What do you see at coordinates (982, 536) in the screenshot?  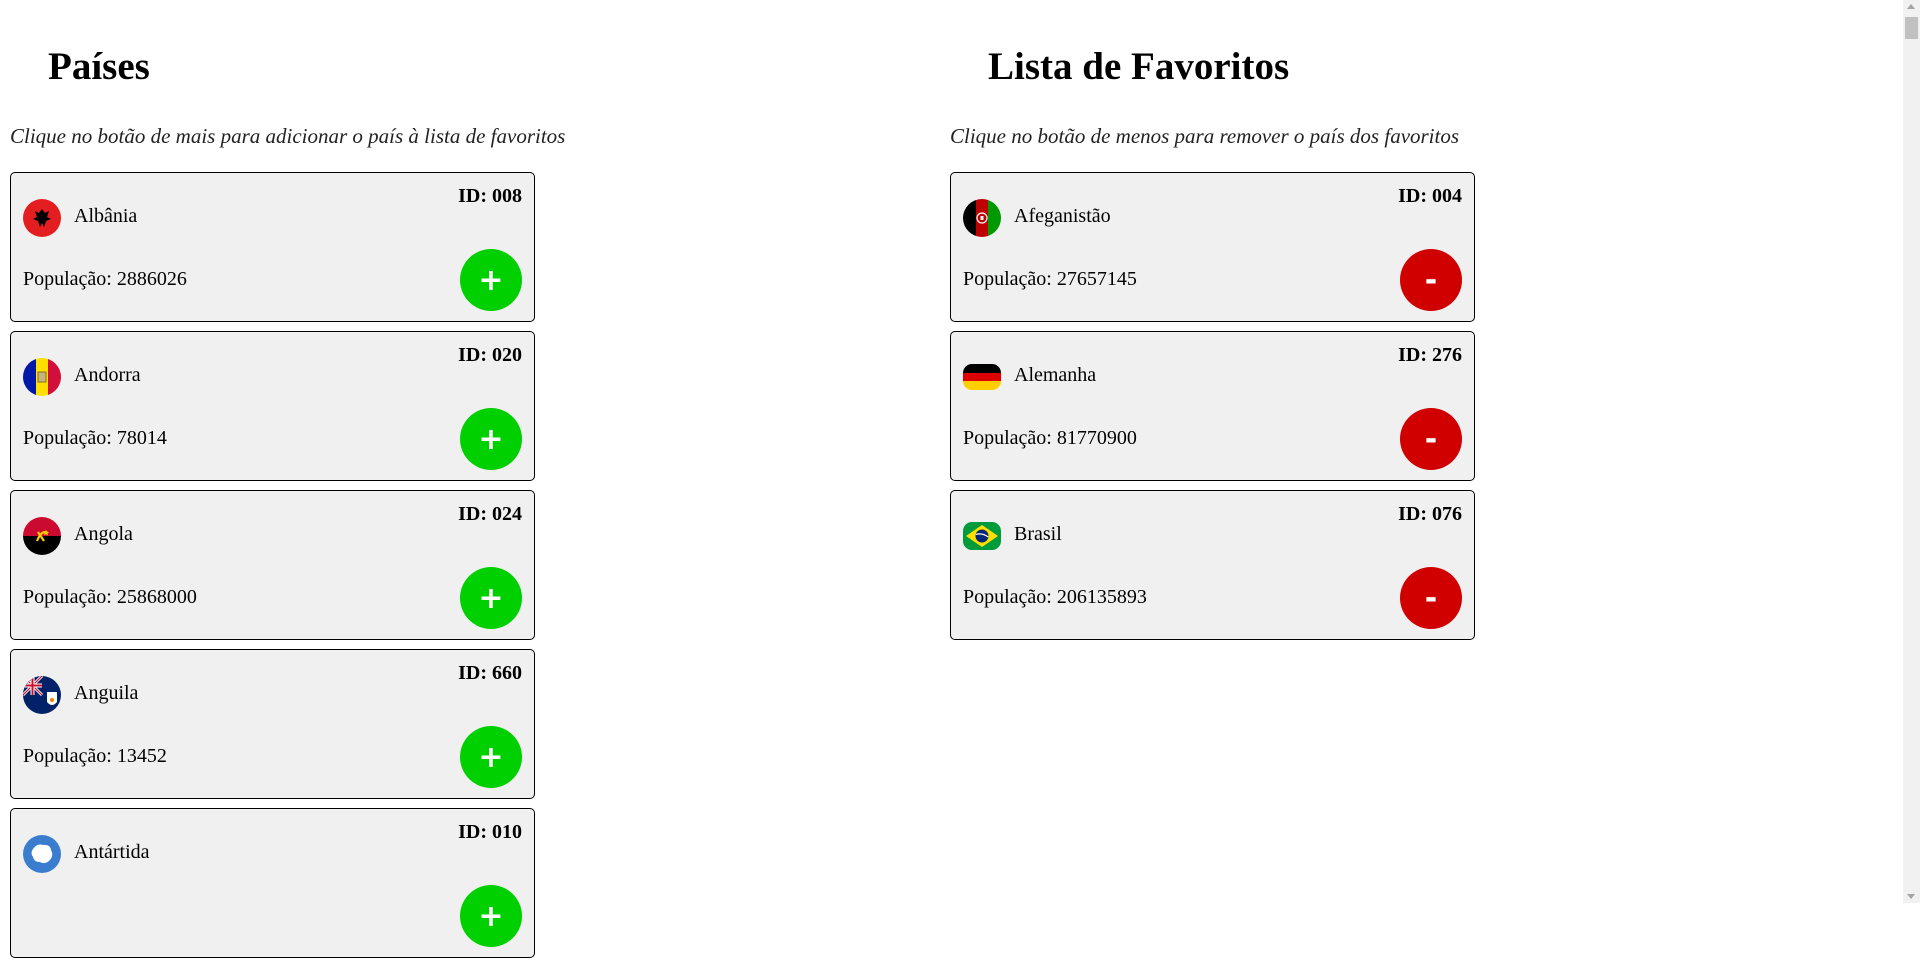 I see `brazil-flag-icon` at bounding box center [982, 536].